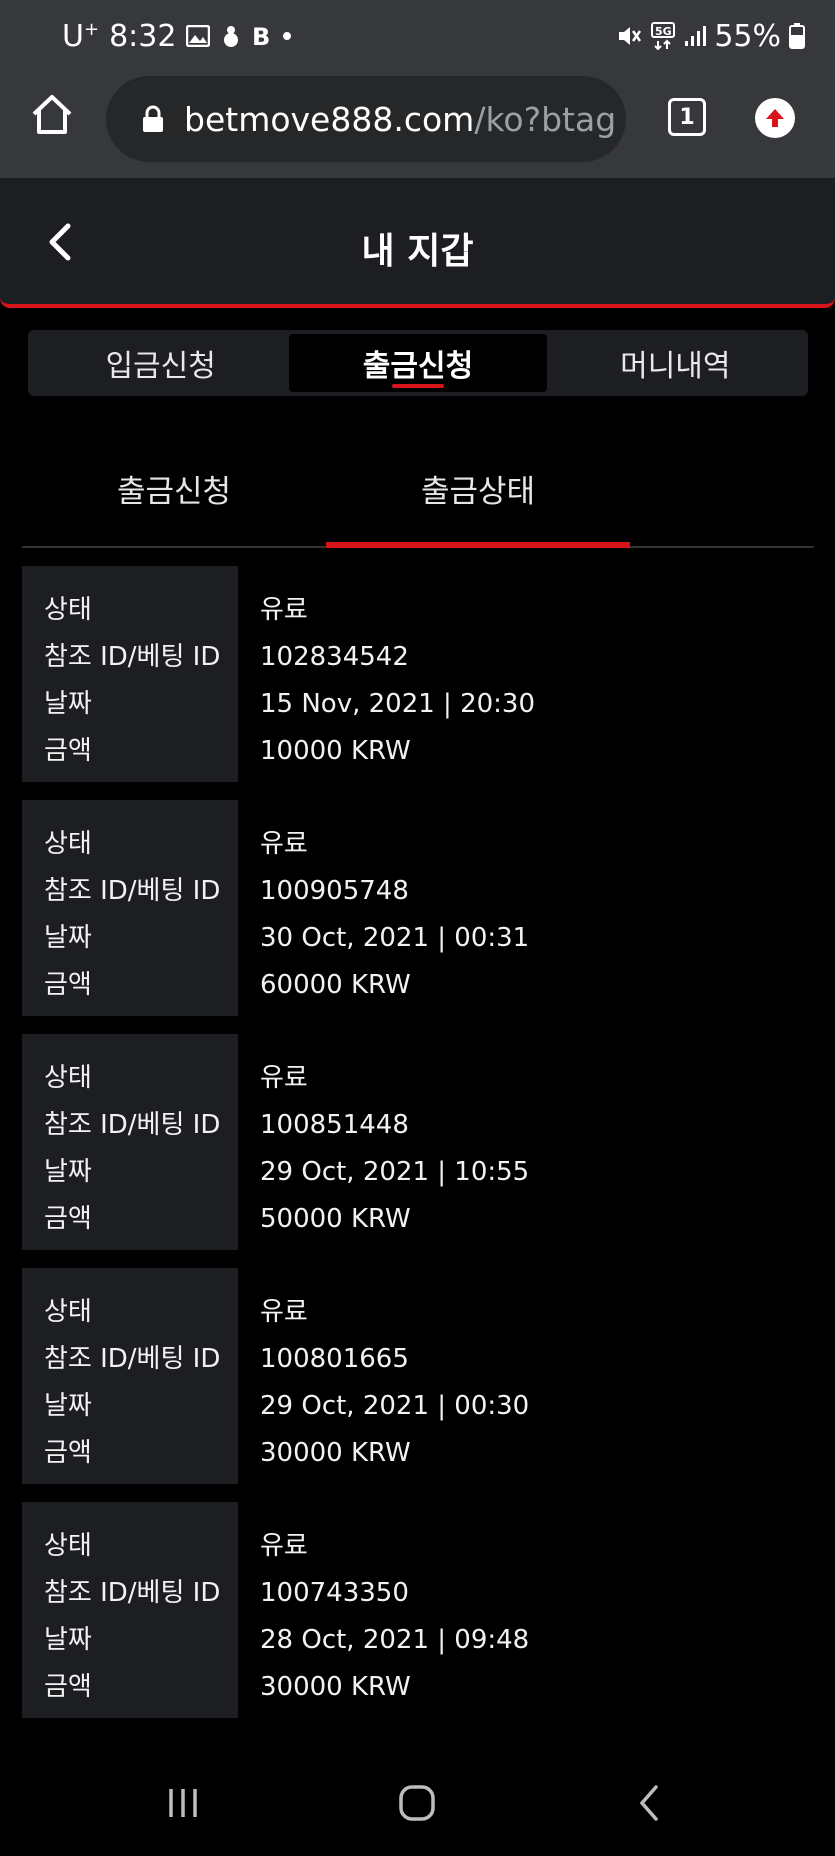  I want to click on subtab-withdraw-status: 출금상태, so click(478, 489).